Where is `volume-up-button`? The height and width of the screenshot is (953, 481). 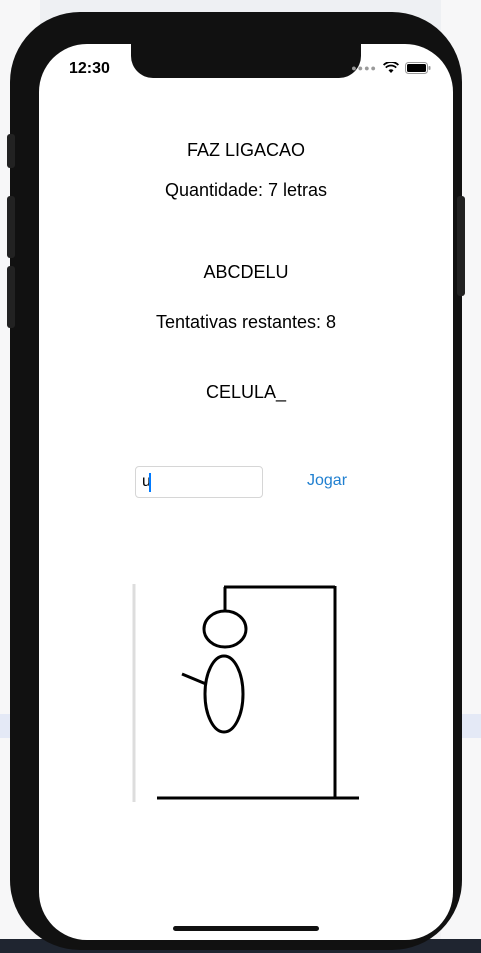
volume-up-button is located at coordinates (11, 227).